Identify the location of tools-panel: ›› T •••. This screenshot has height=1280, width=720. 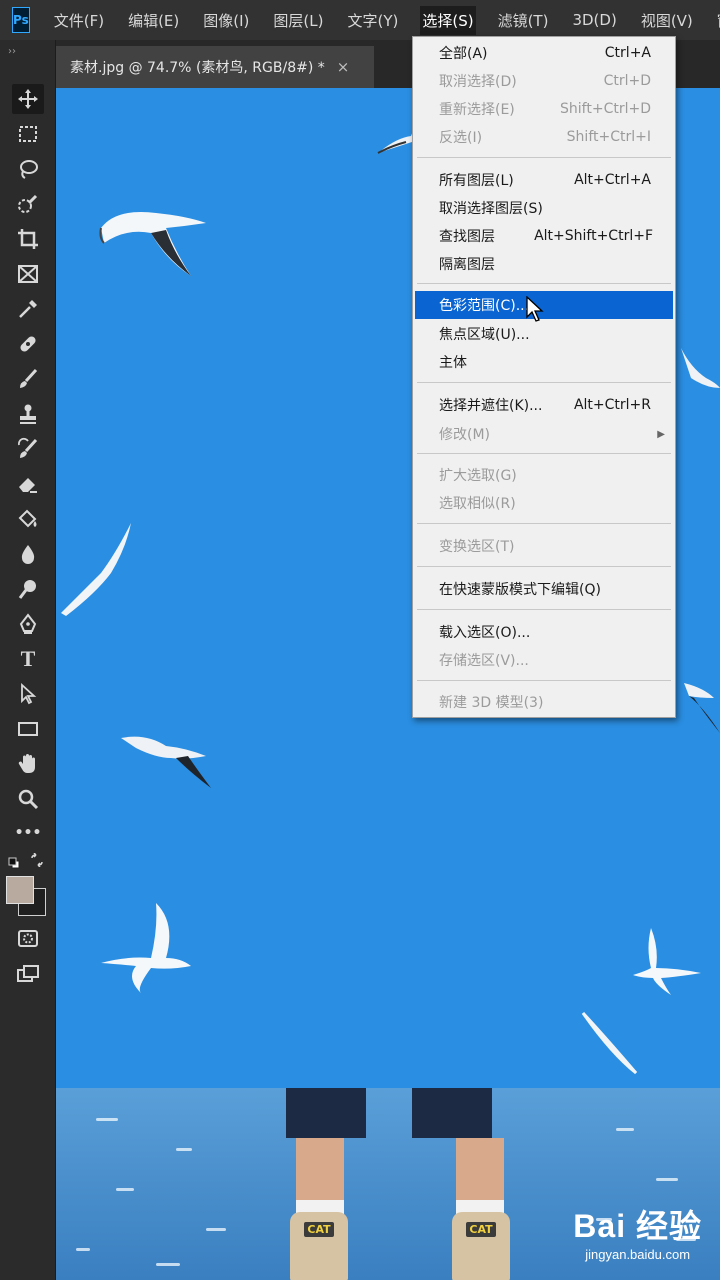
(28, 660).